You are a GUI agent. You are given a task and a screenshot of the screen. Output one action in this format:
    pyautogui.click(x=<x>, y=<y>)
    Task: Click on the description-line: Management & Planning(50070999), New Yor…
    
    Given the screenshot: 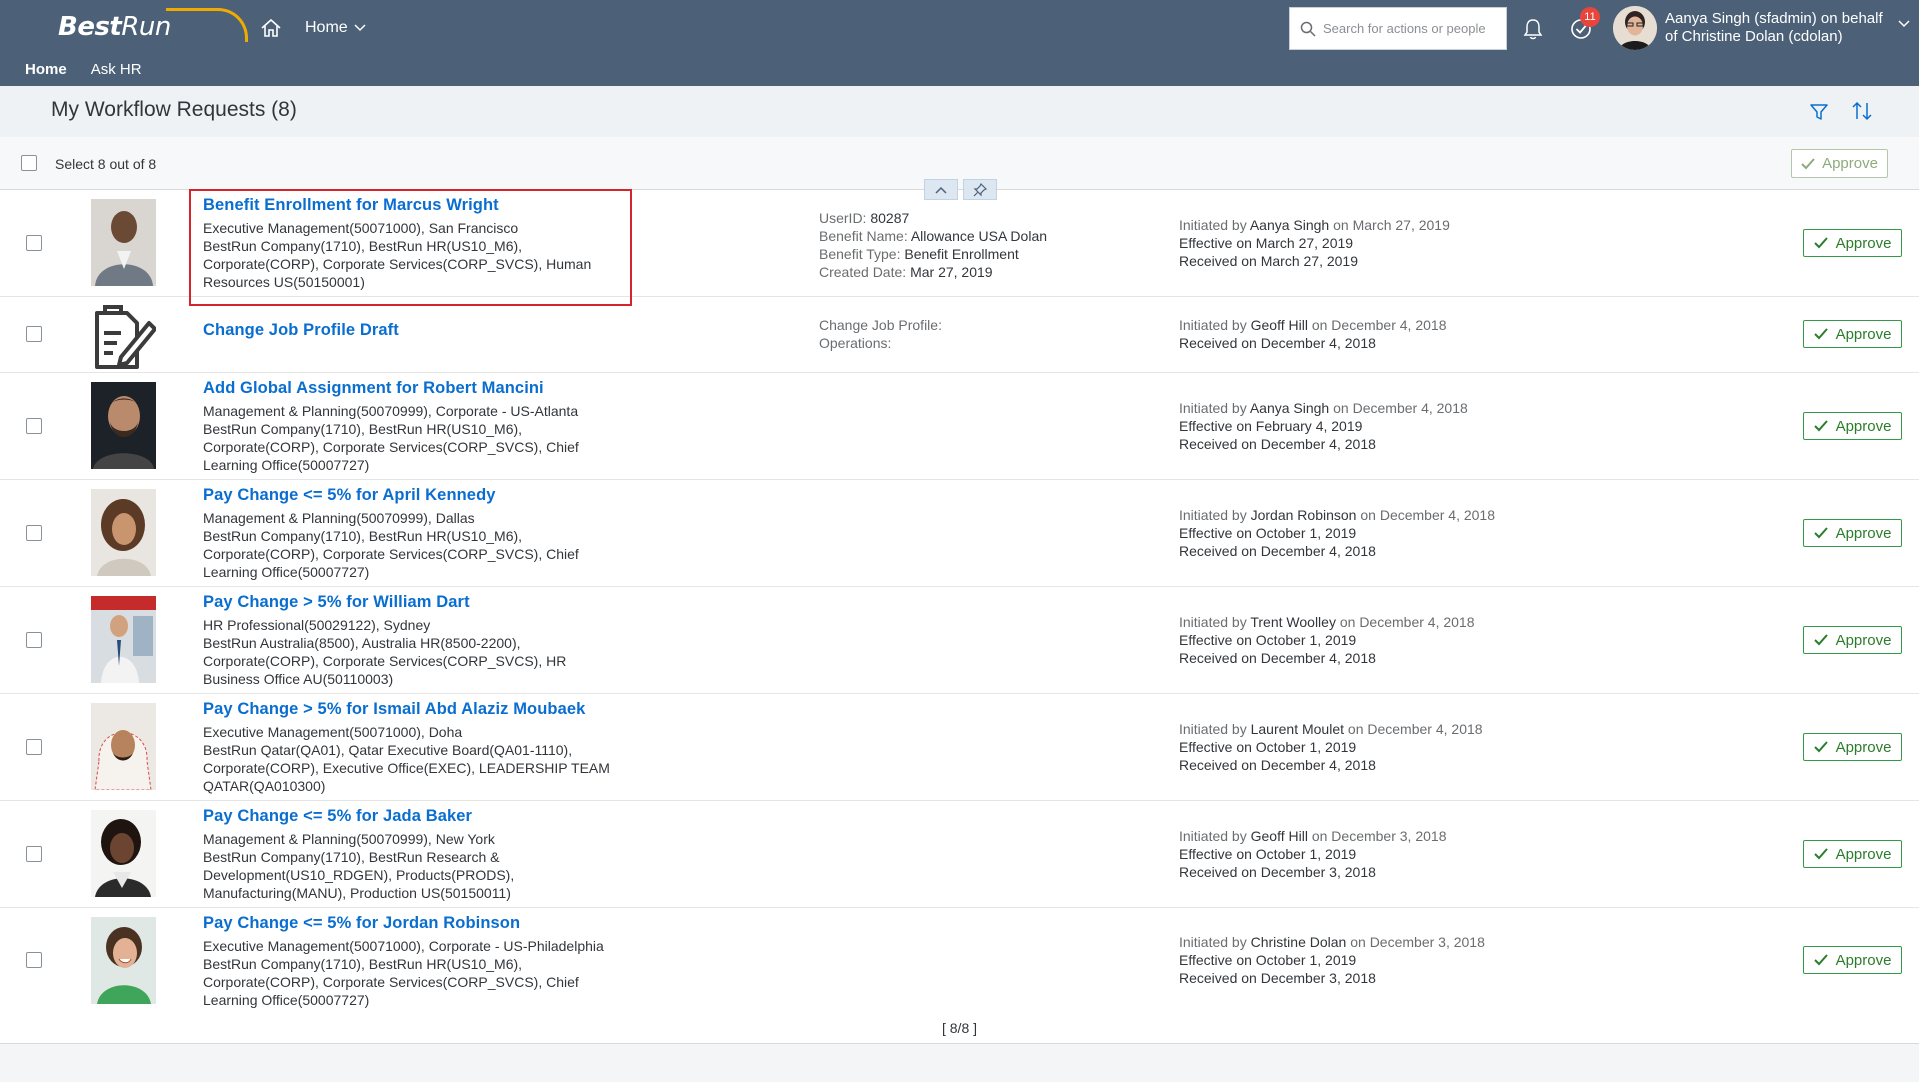 What is the action you would take?
    pyautogui.click(x=349, y=839)
    